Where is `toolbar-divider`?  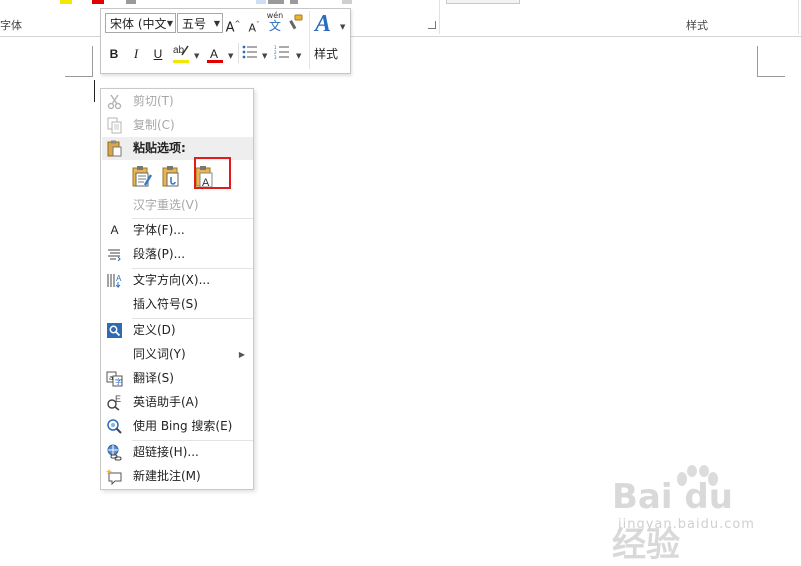 toolbar-divider is located at coordinates (238, 53).